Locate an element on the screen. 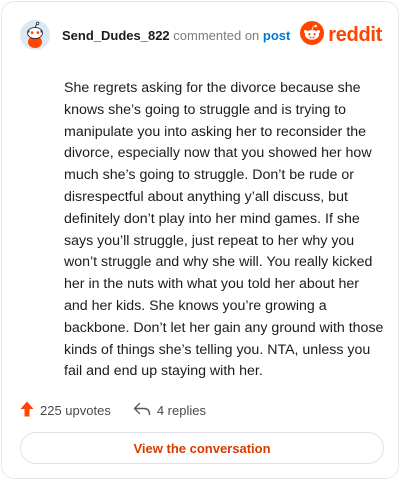 The image size is (400, 480). comment-header: Send_Dudes_822 commented on post reddit is located at coordinates (201, 35).